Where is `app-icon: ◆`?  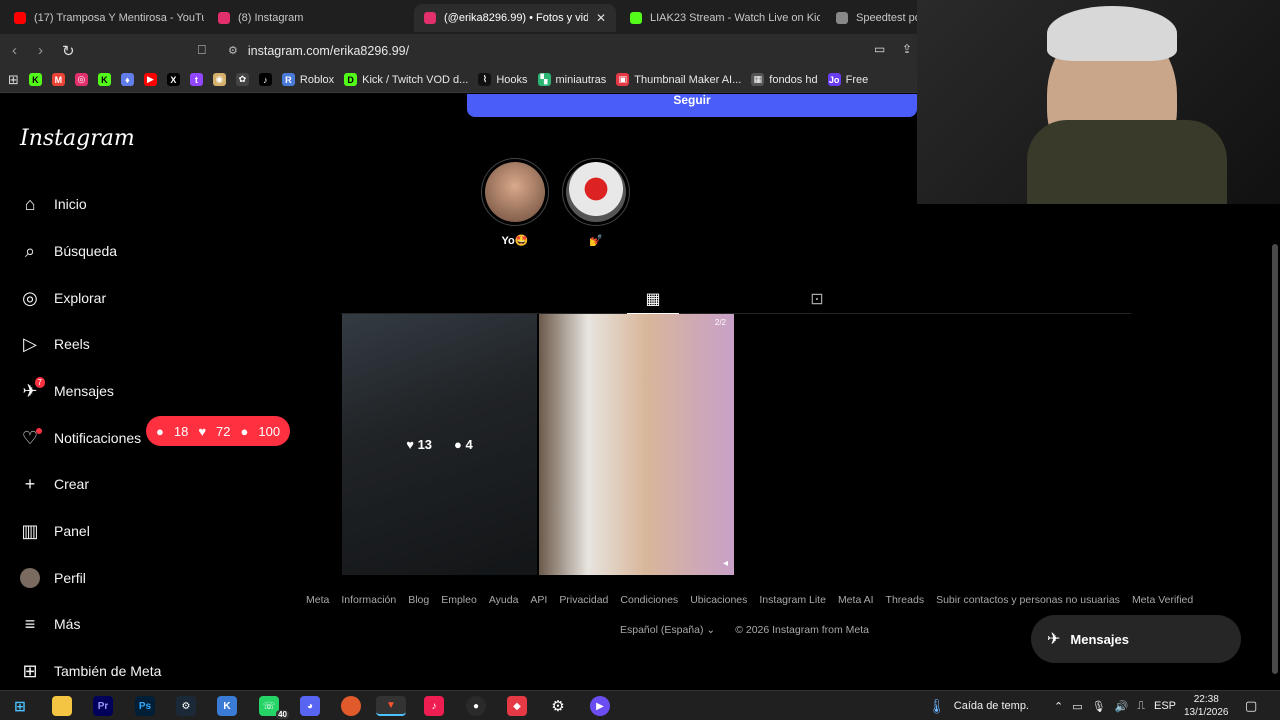 app-icon: ◆ is located at coordinates (517, 706).